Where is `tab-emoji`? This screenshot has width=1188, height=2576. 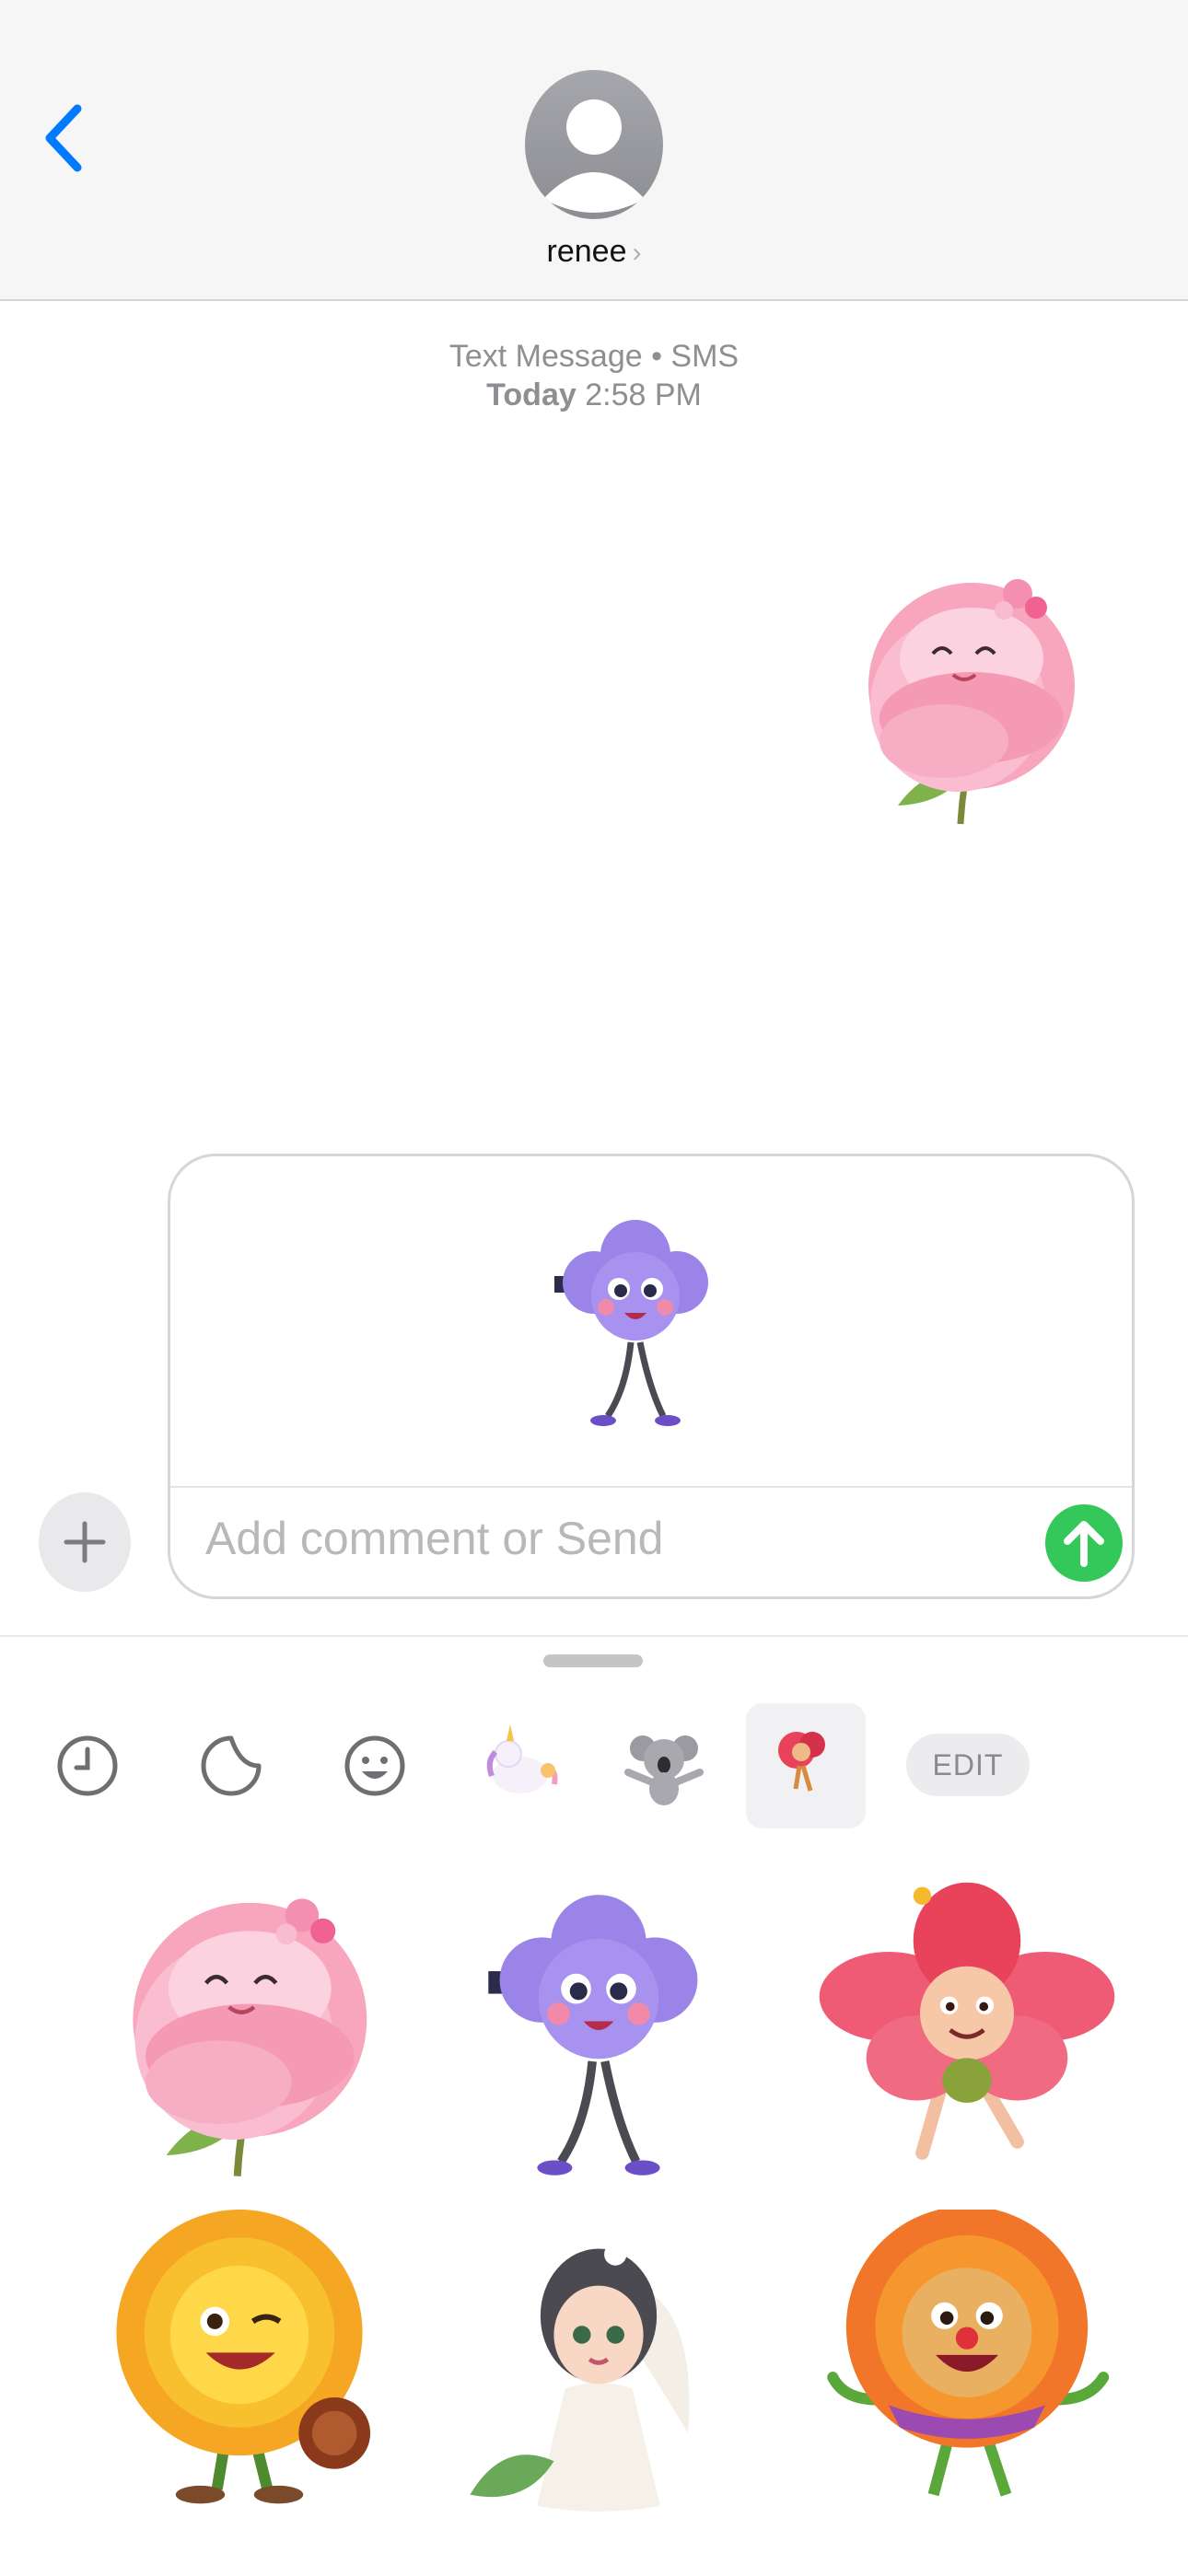 tab-emoji is located at coordinates (375, 1765).